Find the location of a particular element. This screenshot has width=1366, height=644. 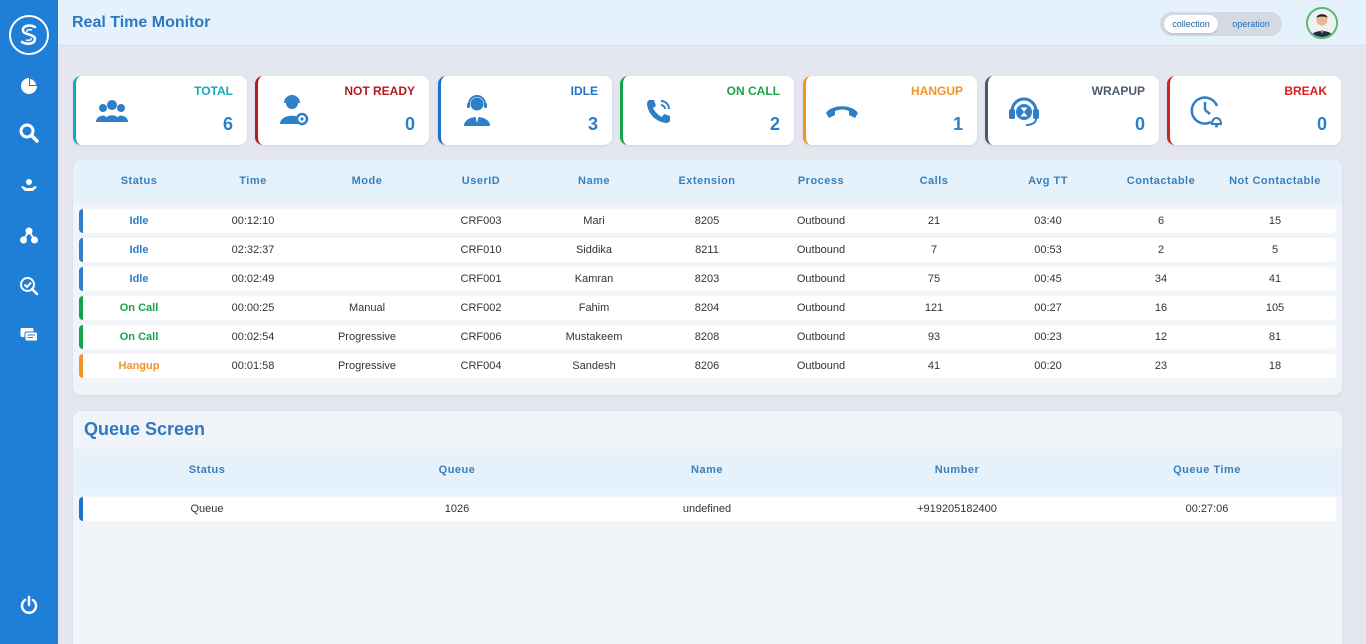

cell-queue-status: Queue is located at coordinates (207, 509).